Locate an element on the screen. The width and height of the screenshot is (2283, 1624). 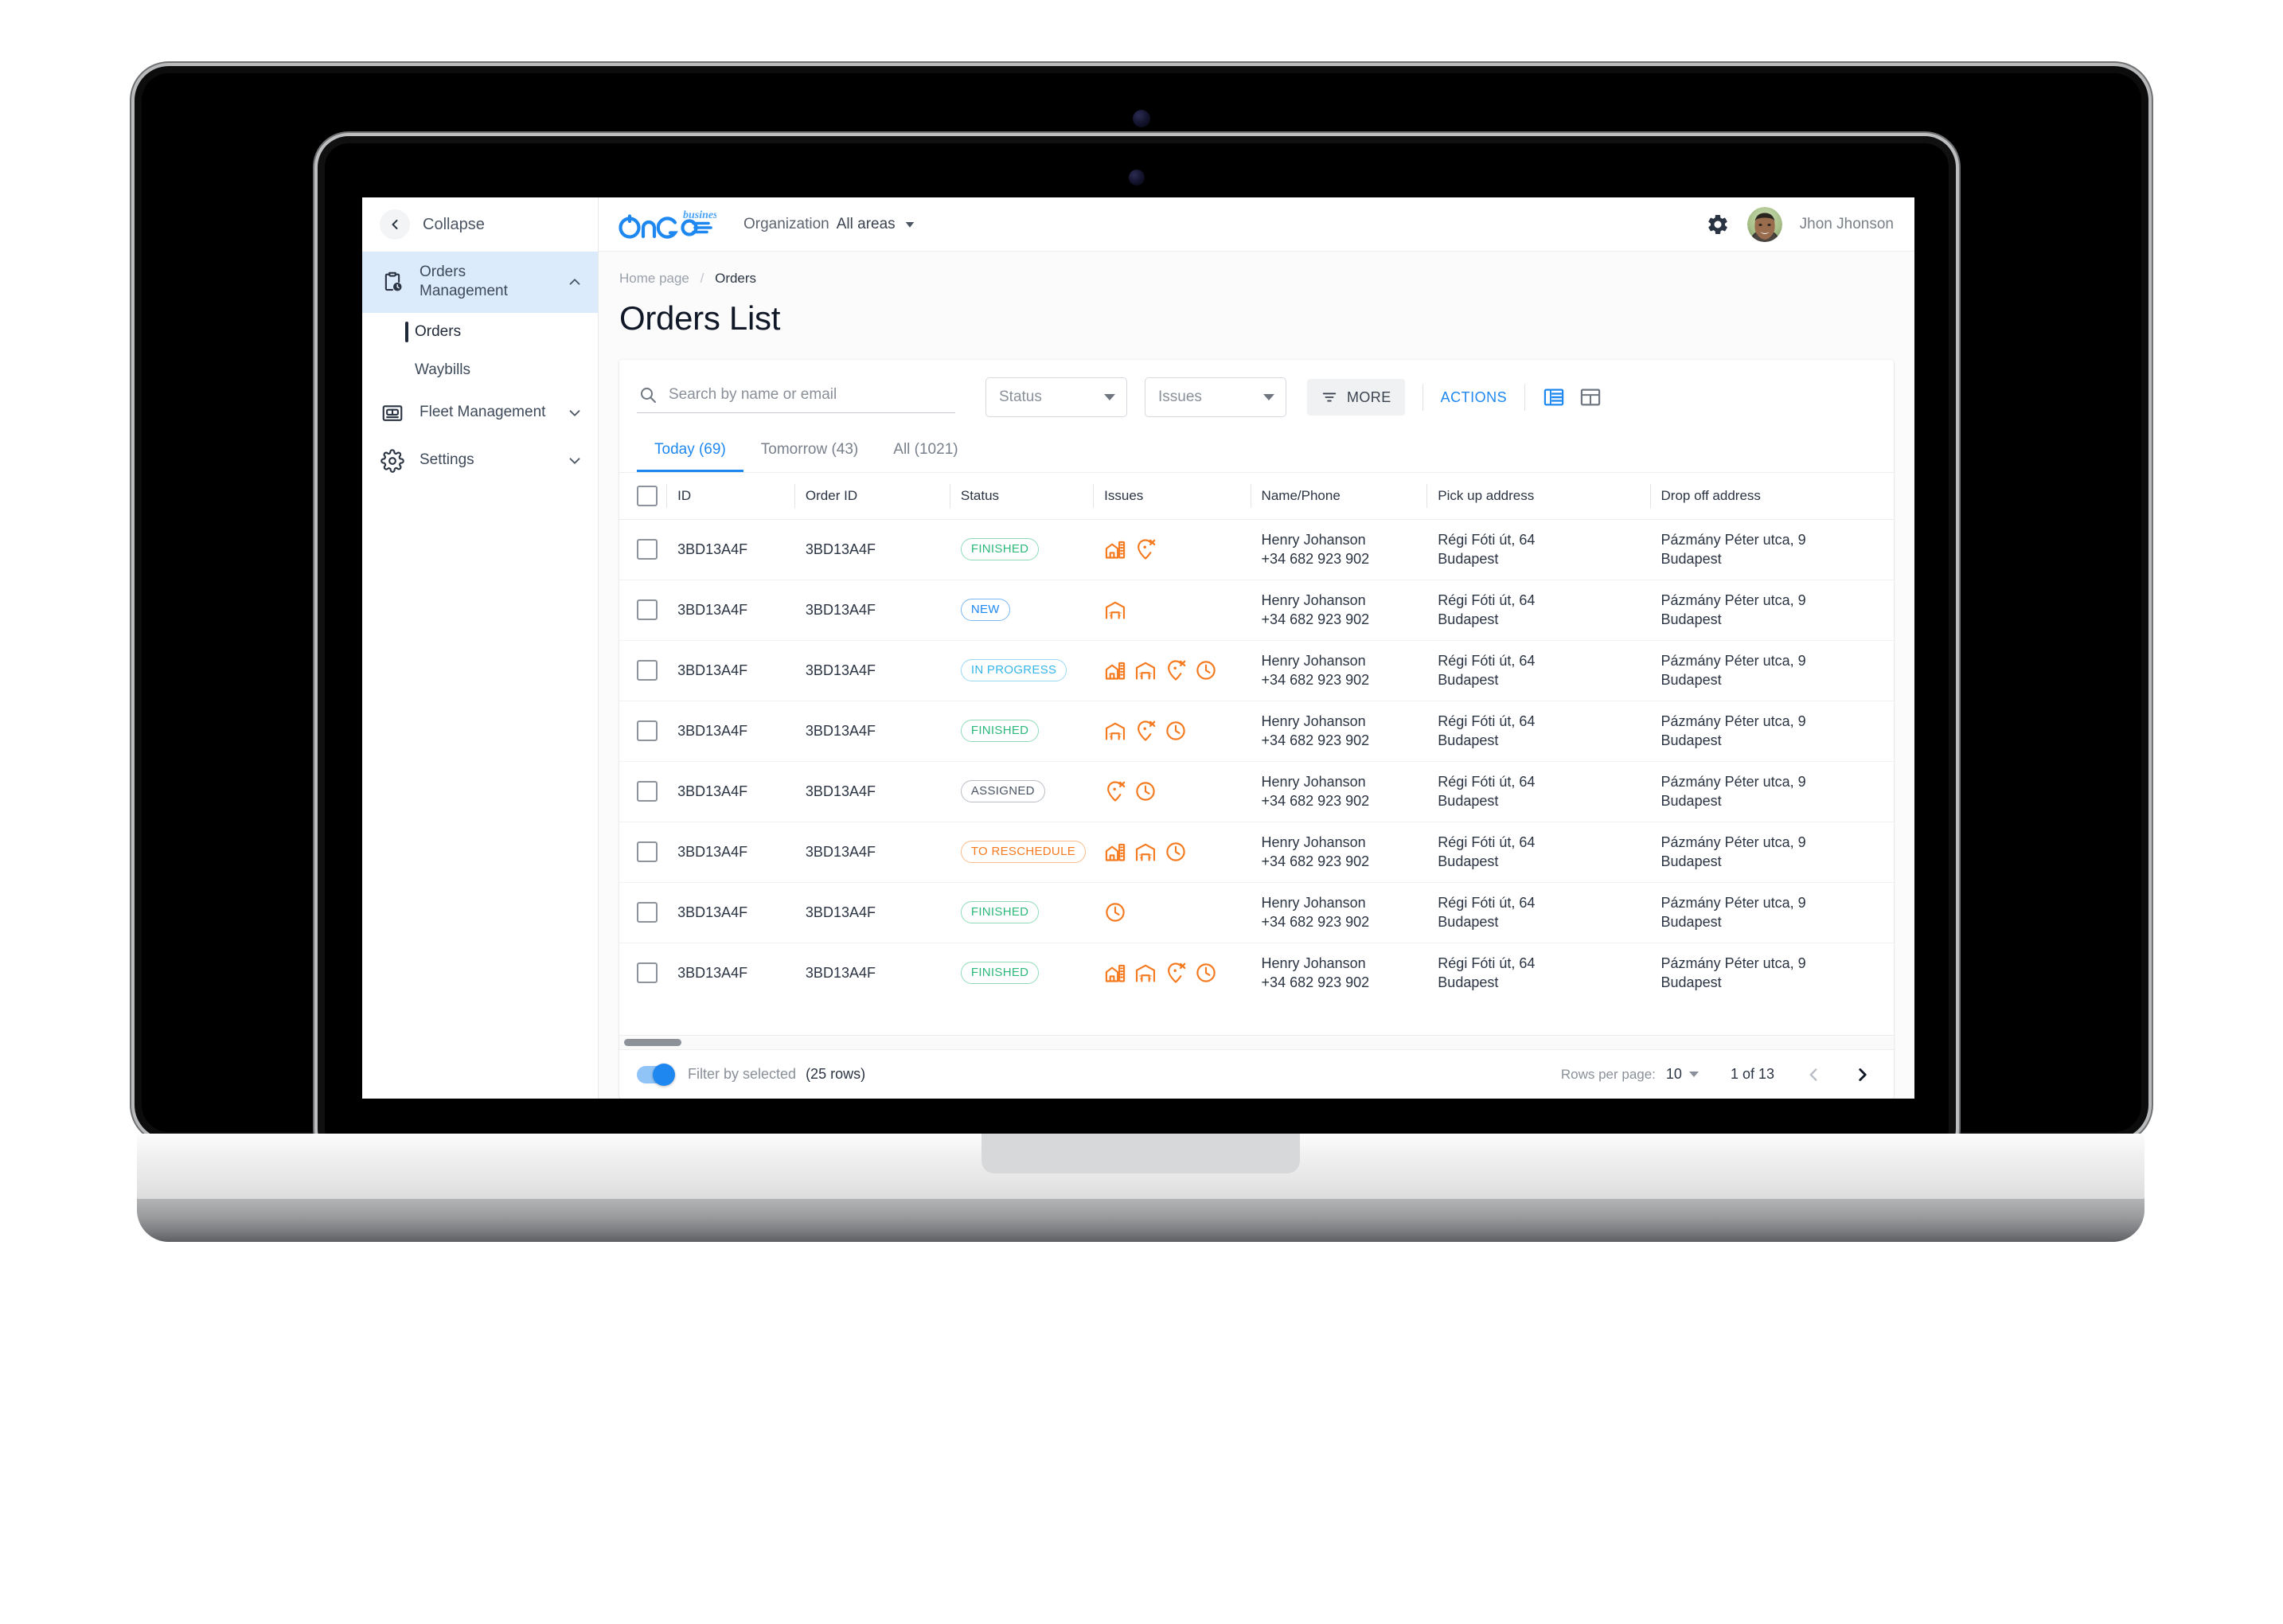
rows-per-page-label: Rows per page: is located at coordinates (1608, 1074).